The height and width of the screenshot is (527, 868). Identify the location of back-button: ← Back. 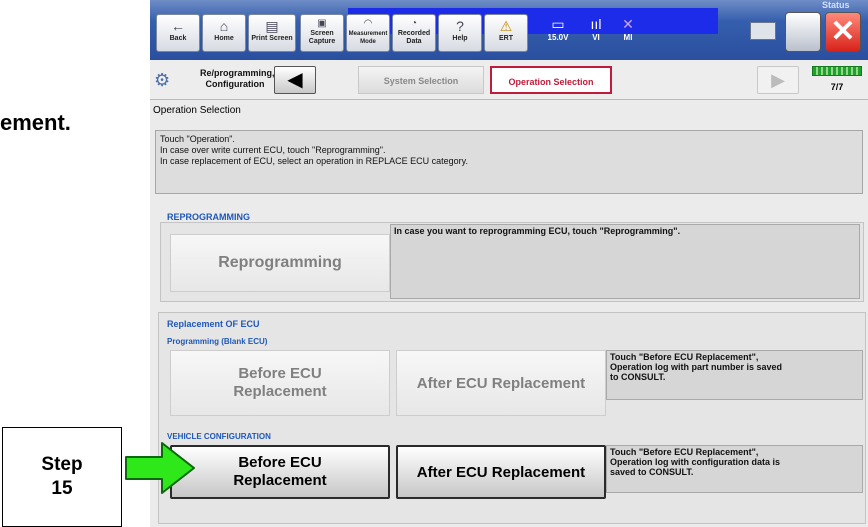
(178, 33).